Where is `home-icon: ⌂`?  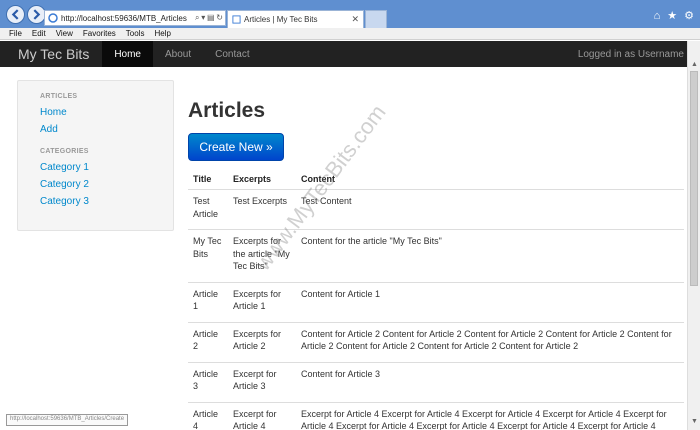
home-icon: ⌂ is located at coordinates (657, 16).